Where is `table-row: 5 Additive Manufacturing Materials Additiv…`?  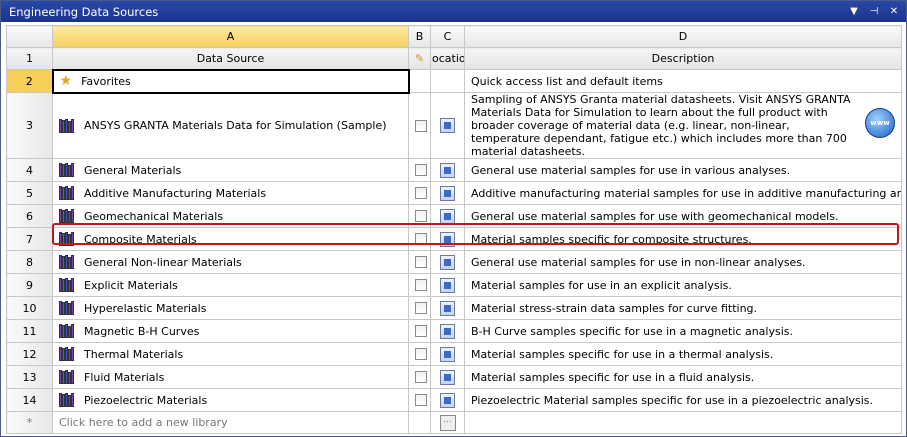 table-row: 5 Additive Manufacturing Materials Additiv… is located at coordinates (454, 193).